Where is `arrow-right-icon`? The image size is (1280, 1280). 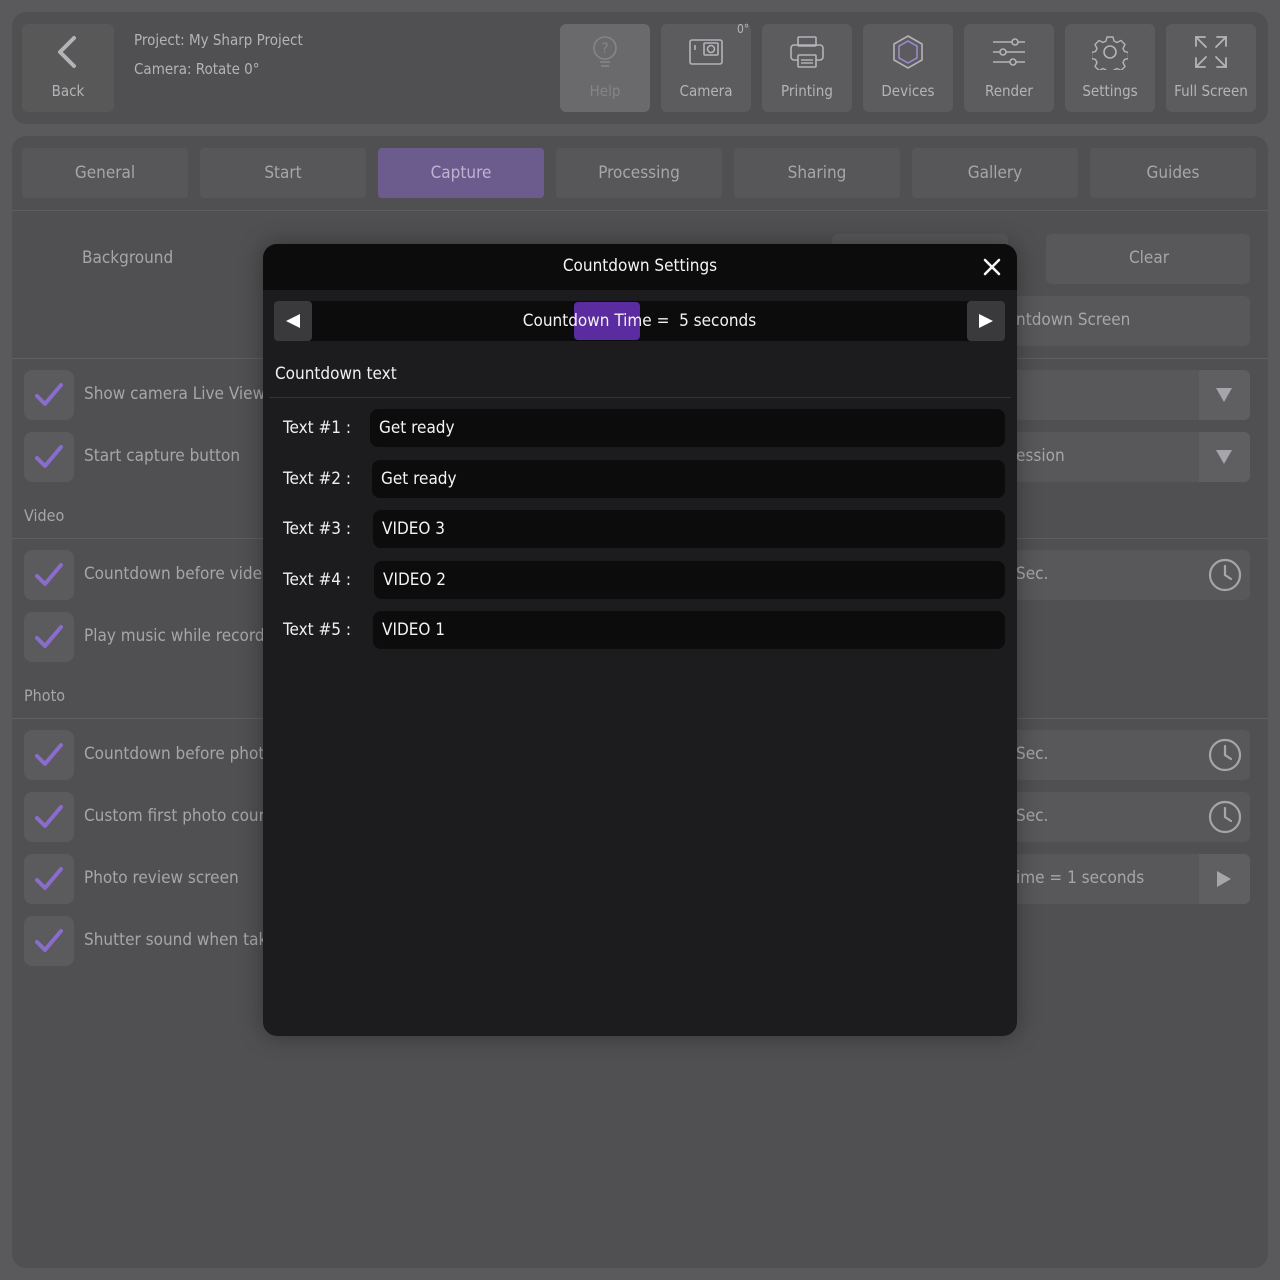 arrow-right-icon is located at coordinates (986, 321).